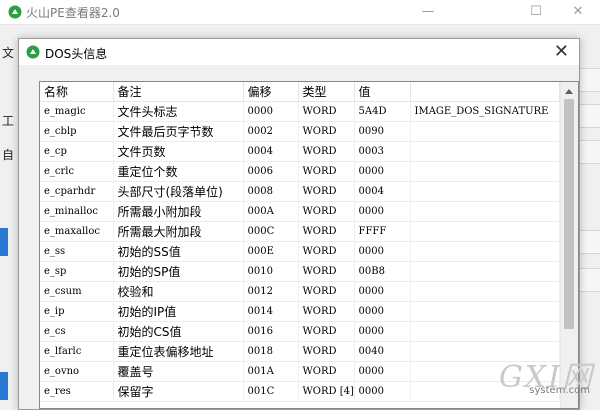  I want to click on watermark-site: system.com, so click(559, 390).